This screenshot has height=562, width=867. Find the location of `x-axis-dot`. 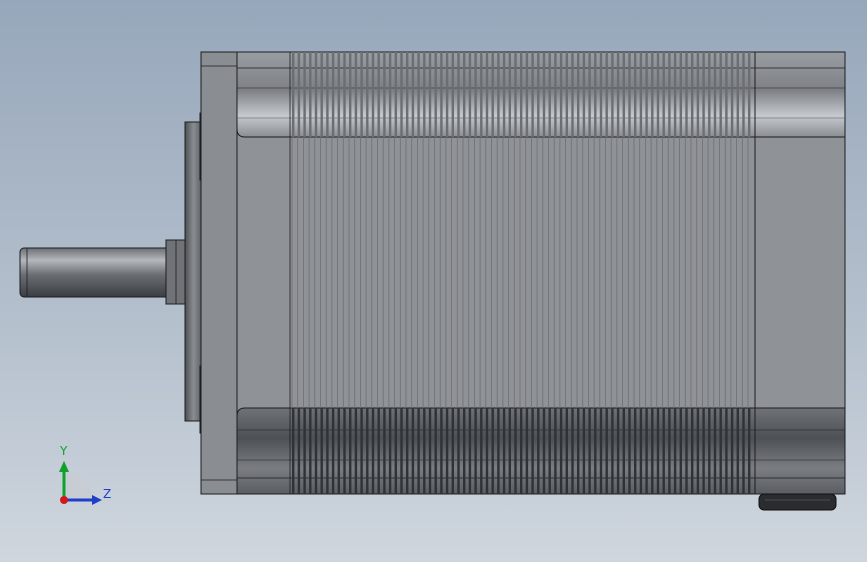

x-axis-dot is located at coordinates (64, 500).